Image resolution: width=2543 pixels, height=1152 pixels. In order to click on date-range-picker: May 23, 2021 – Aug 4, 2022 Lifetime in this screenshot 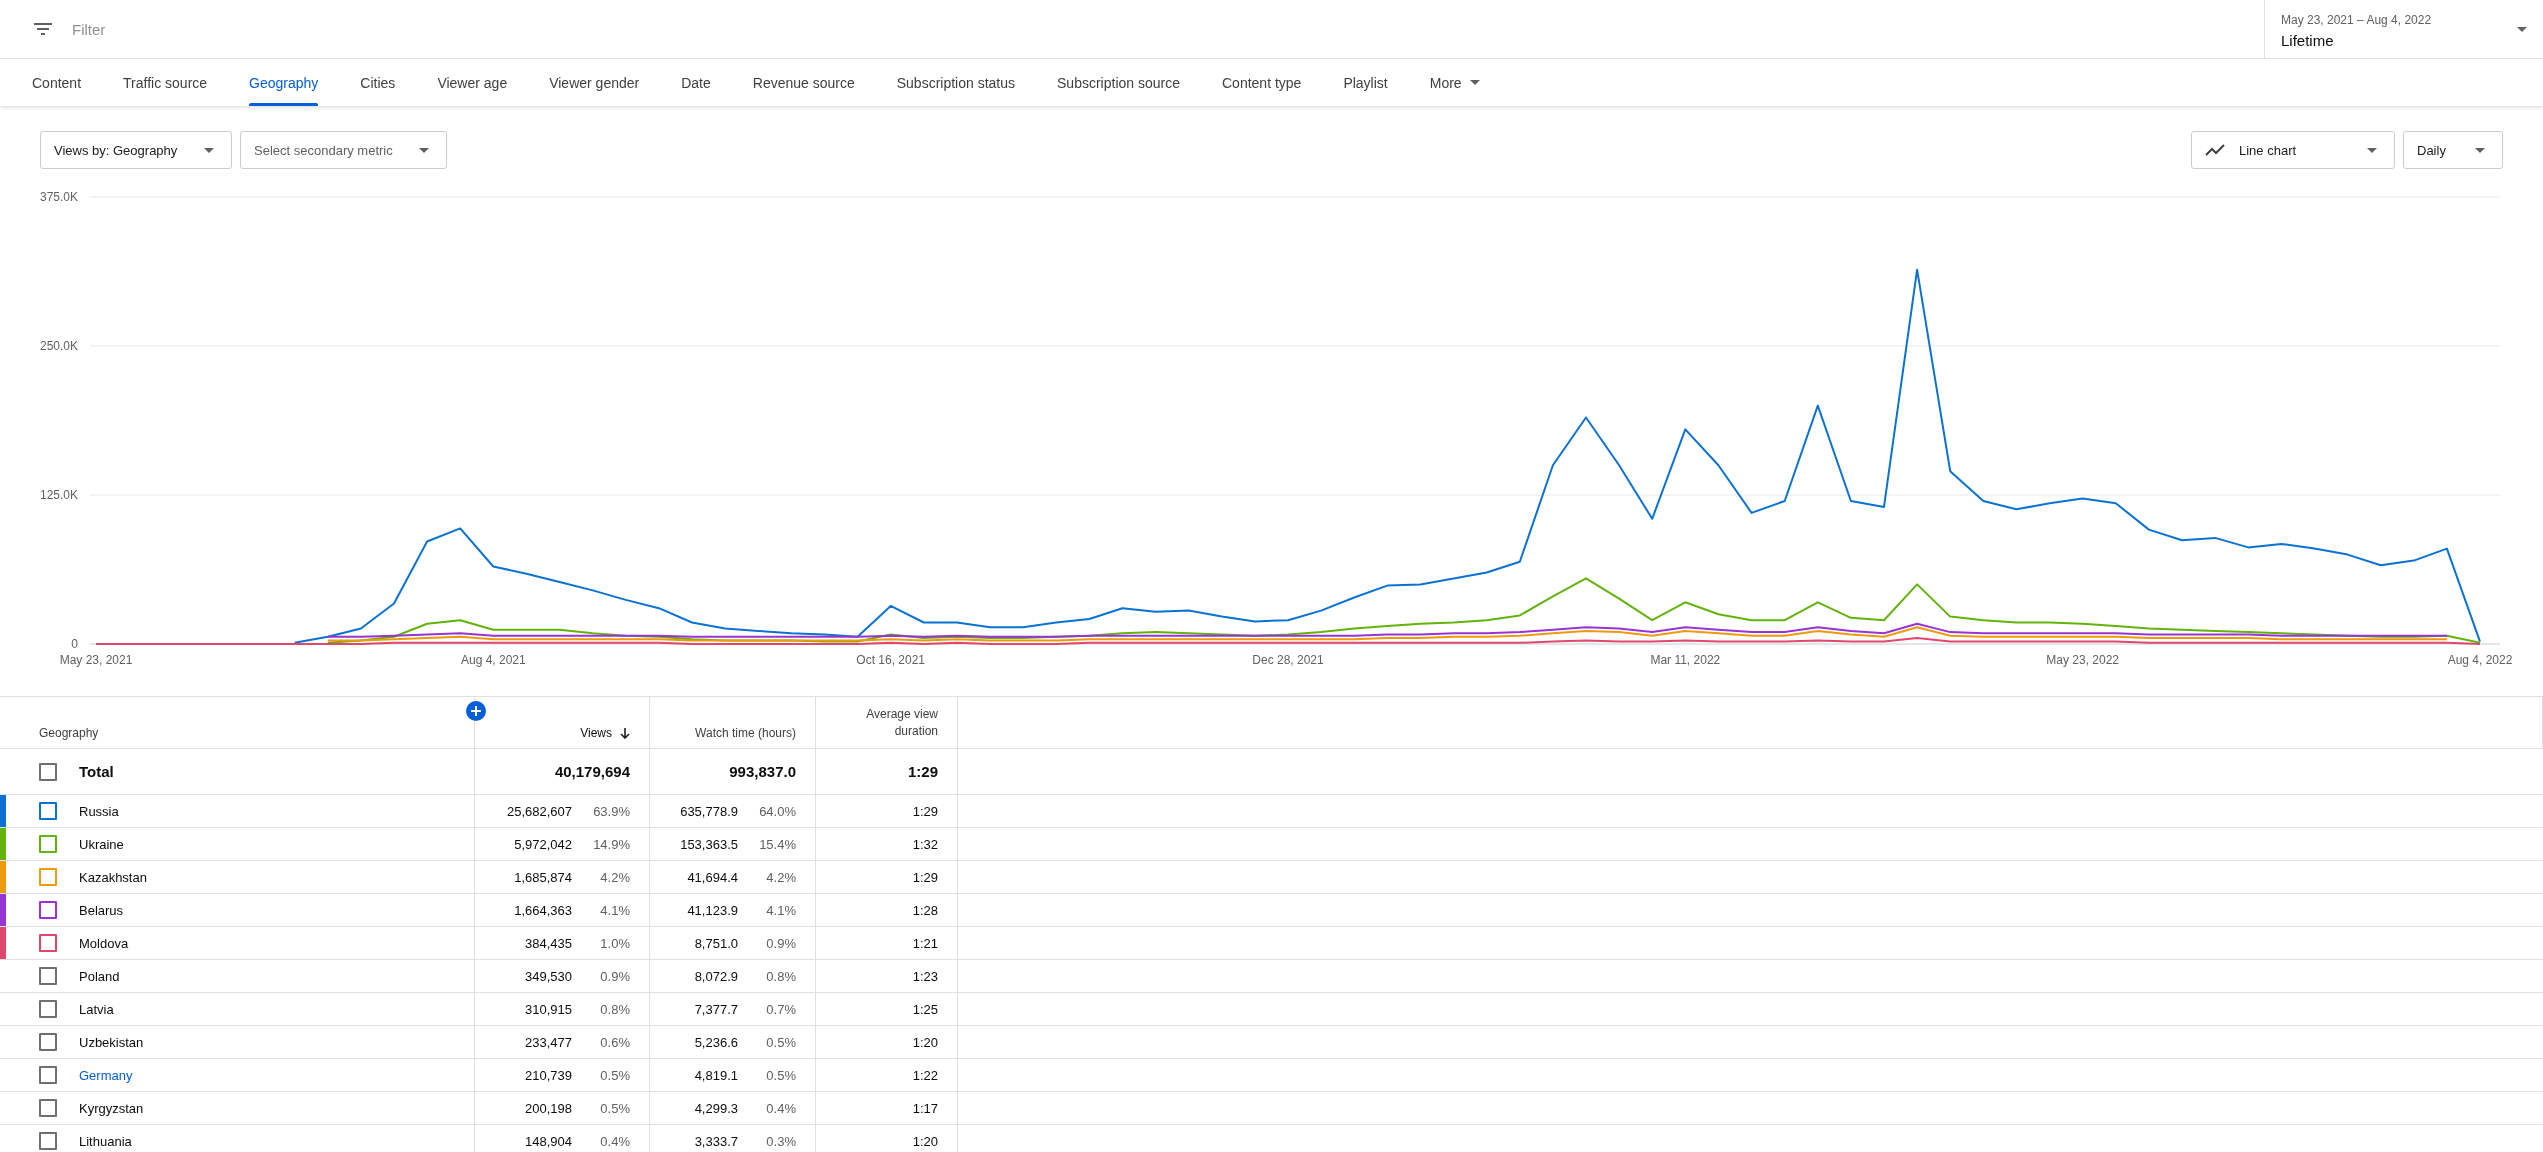, I will do `click(2403, 29)`.